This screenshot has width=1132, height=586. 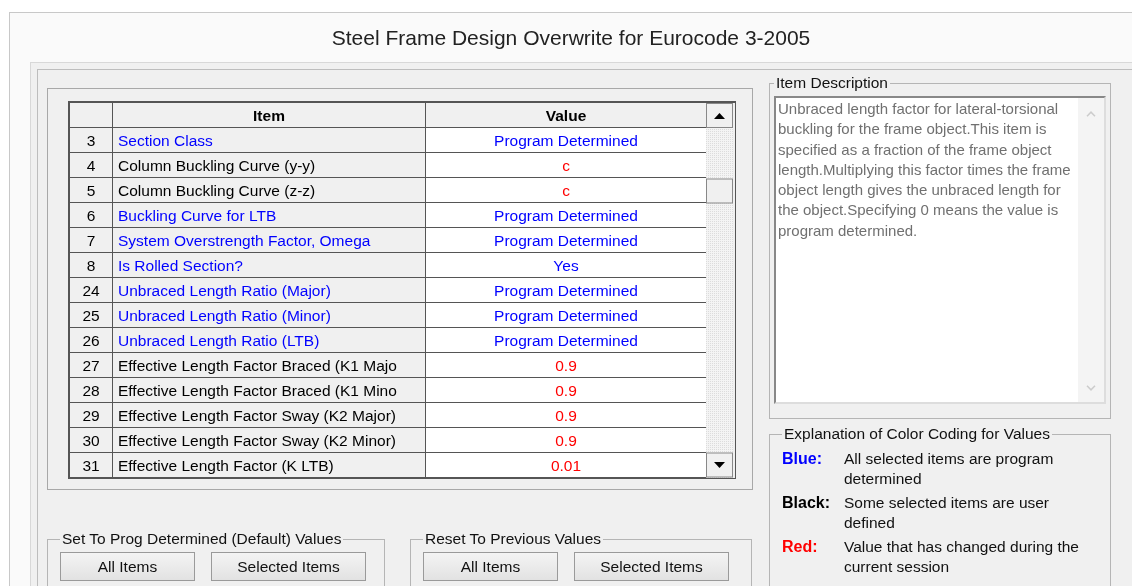 I want to click on legend-text: Value that has changed during the current session, so click(x=962, y=557).